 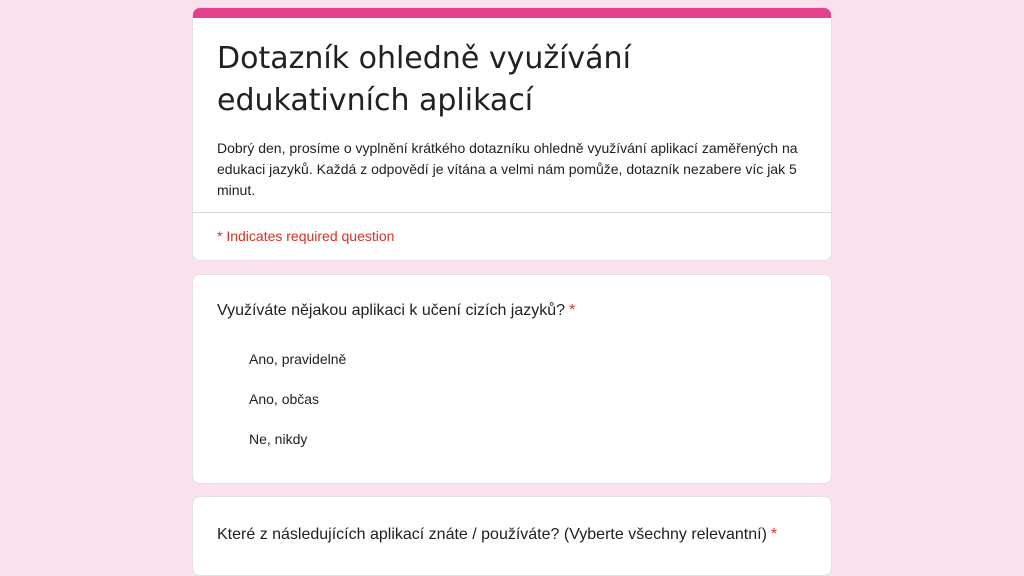 What do you see at coordinates (306, 236) in the screenshot?
I see `required-question-note: * Indicates required question` at bounding box center [306, 236].